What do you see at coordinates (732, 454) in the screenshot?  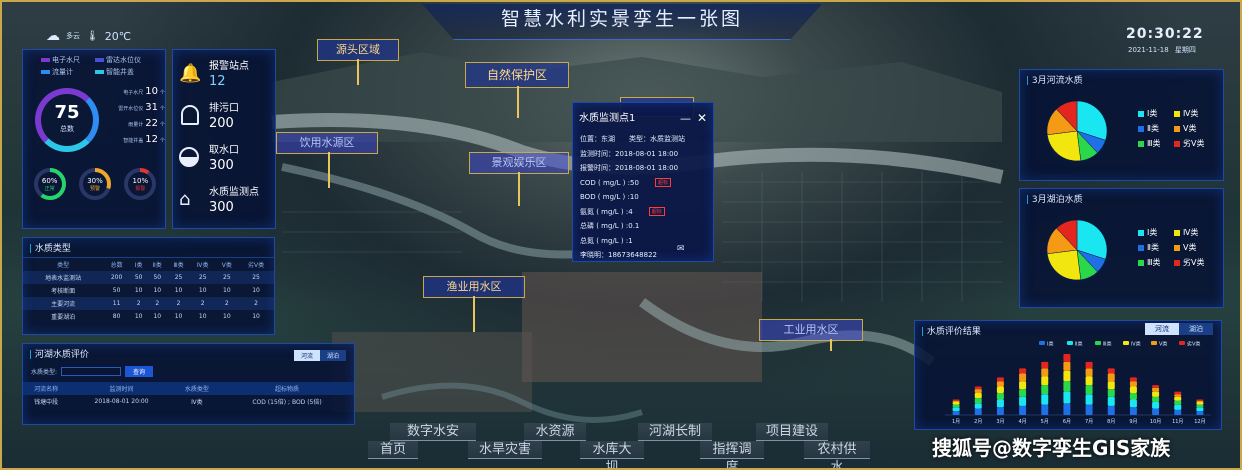 I see `nav-dispatch: 指挥调度` at bounding box center [732, 454].